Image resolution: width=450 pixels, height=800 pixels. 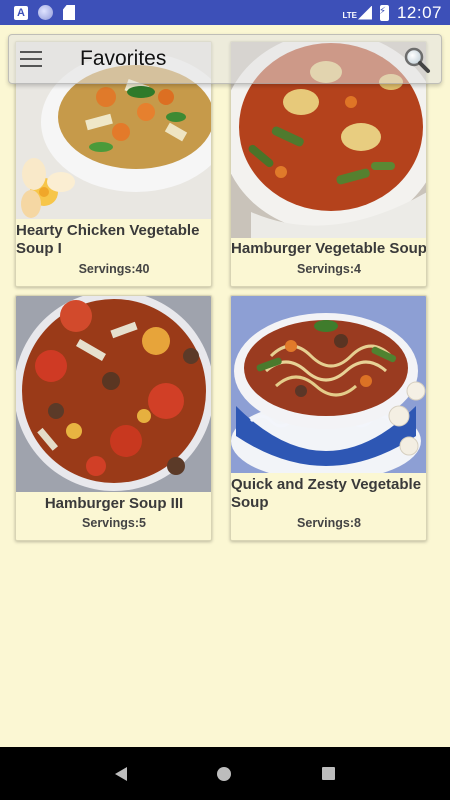 What do you see at coordinates (328, 773) in the screenshot?
I see `recents-icon` at bounding box center [328, 773].